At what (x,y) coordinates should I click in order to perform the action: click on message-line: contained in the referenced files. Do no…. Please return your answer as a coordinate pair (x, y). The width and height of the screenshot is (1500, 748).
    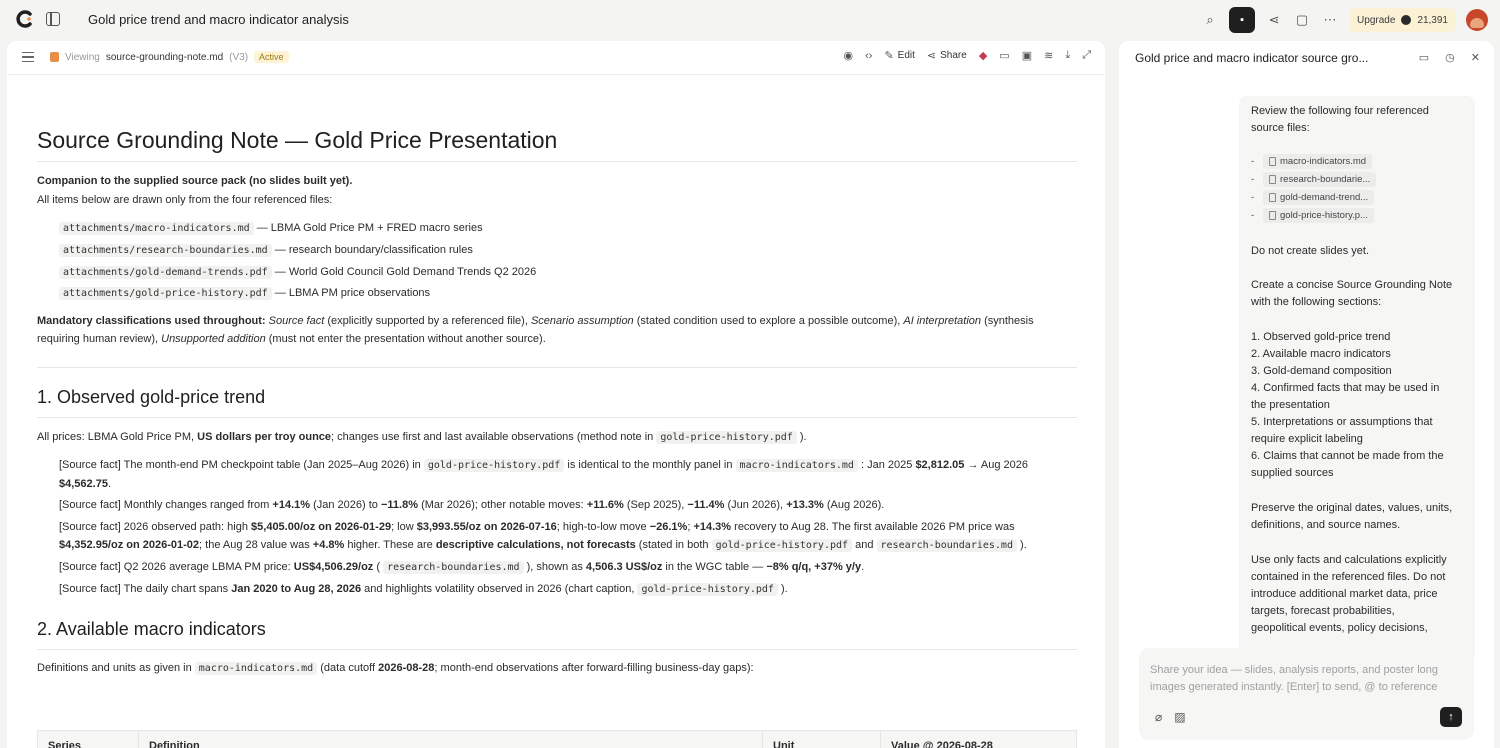
    Looking at the image, I should click on (1348, 577).